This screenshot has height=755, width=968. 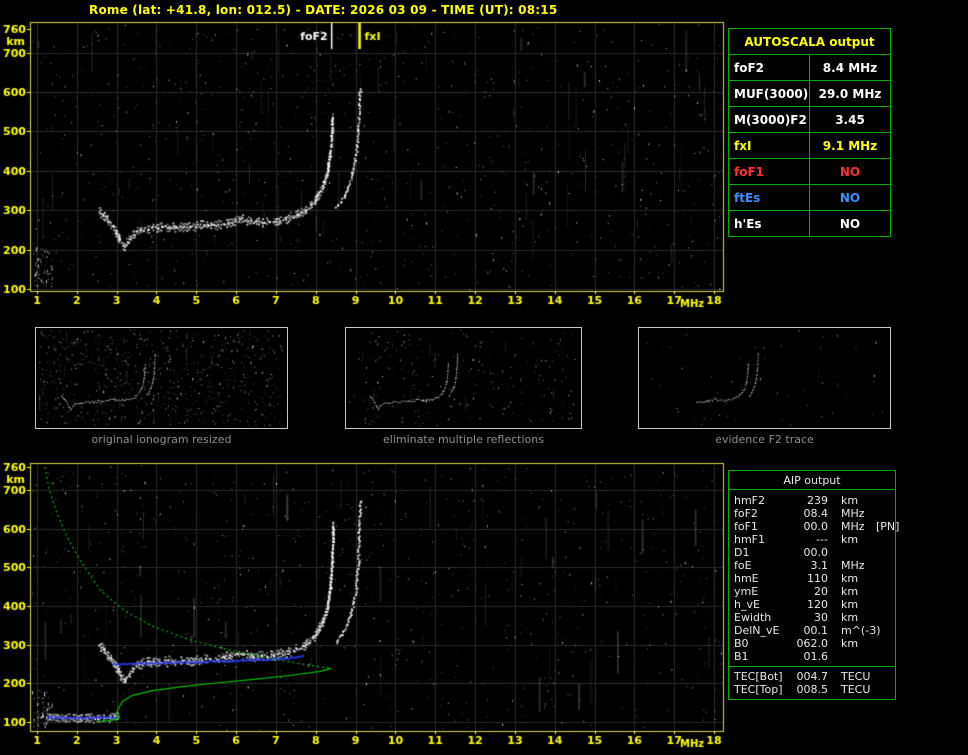 I want to click on aip-row-h_vE: h_vE 120 km, so click(x=813, y=604).